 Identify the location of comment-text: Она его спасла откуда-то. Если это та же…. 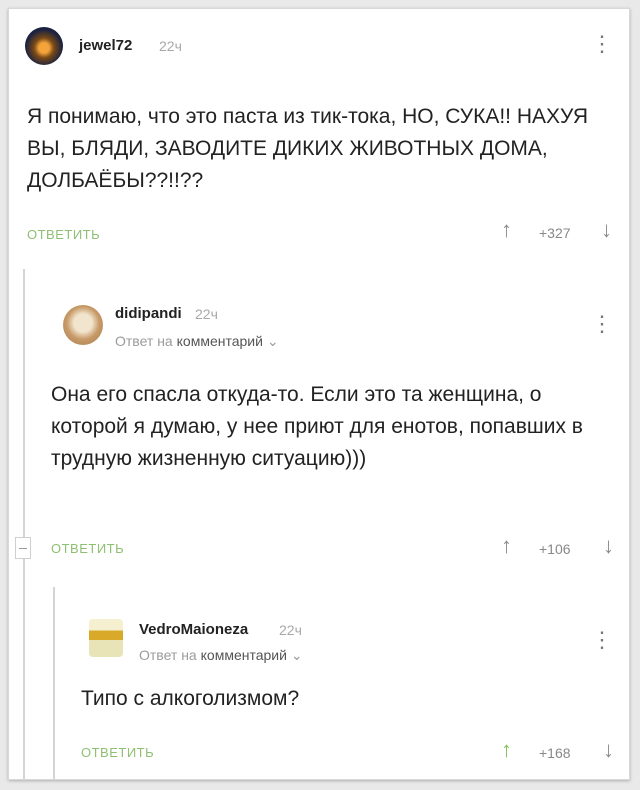
(317, 426).